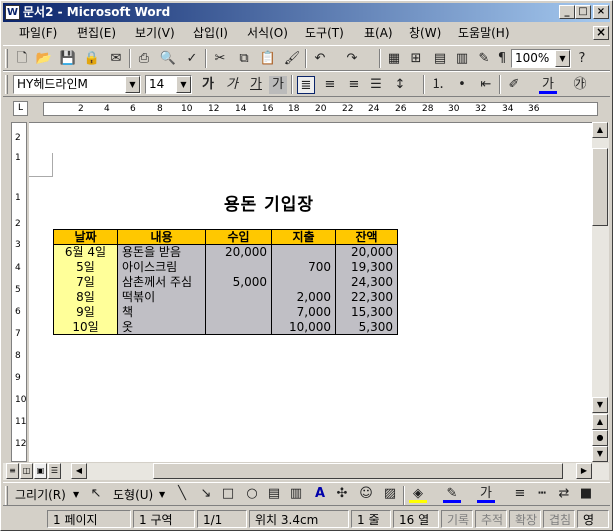  What do you see at coordinates (306, 12) in the screenshot?
I see `title-bar: W 문서2 - Microsoft Word _ □ ×` at bounding box center [306, 12].